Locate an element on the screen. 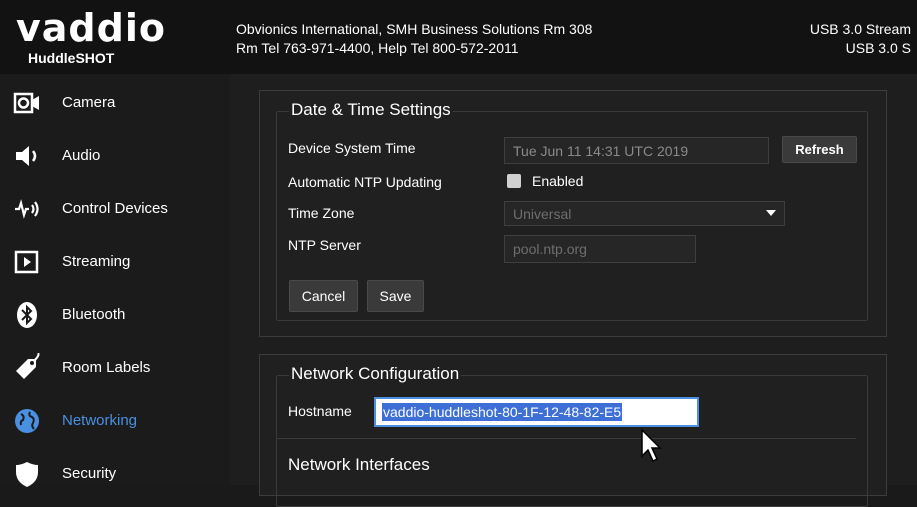 This screenshot has width=917, height=507. control-devices-icon is located at coordinates (27, 209).